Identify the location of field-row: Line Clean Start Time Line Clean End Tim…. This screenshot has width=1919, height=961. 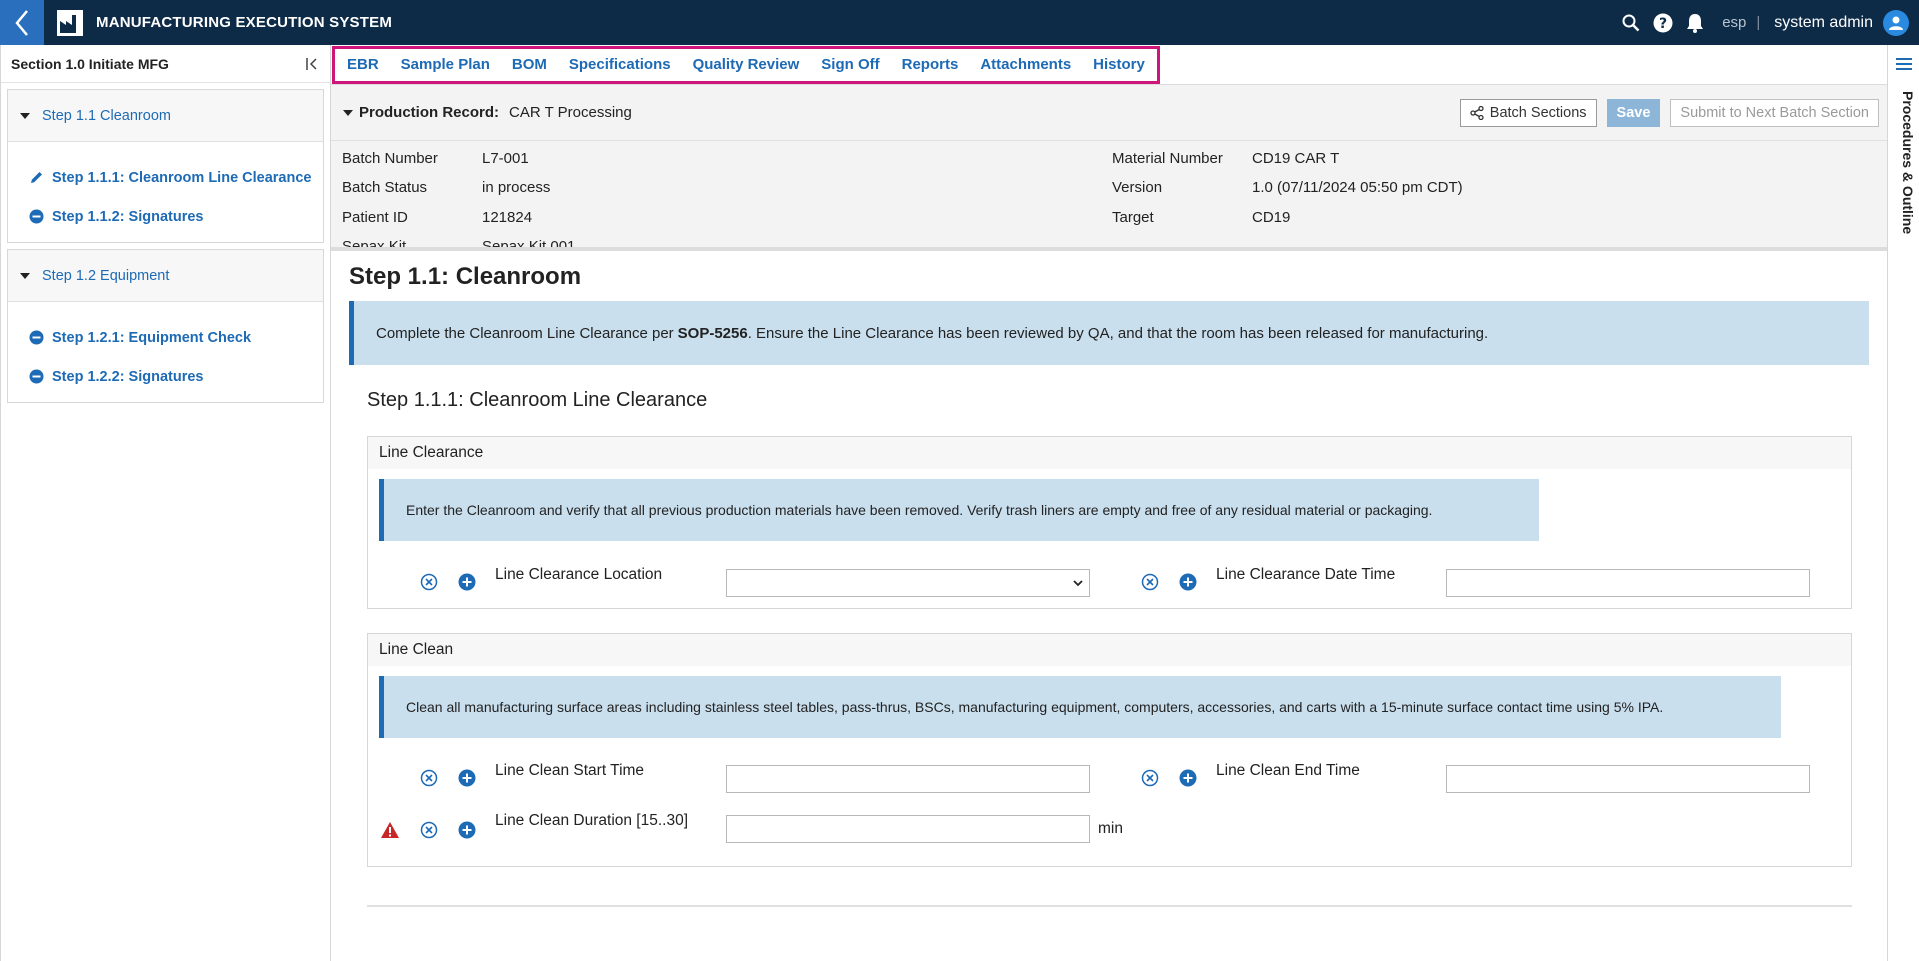
(1109, 778).